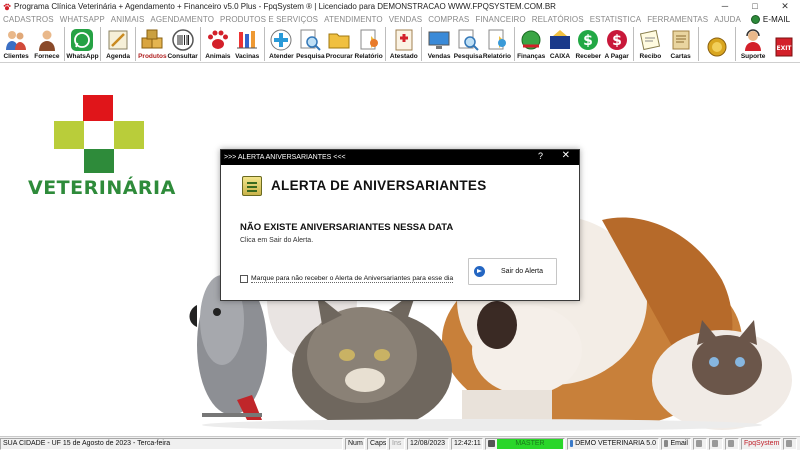 The image size is (800, 450). Describe the element at coordinates (616, 40) in the screenshot. I see `dollar-pay-icon: $` at that location.